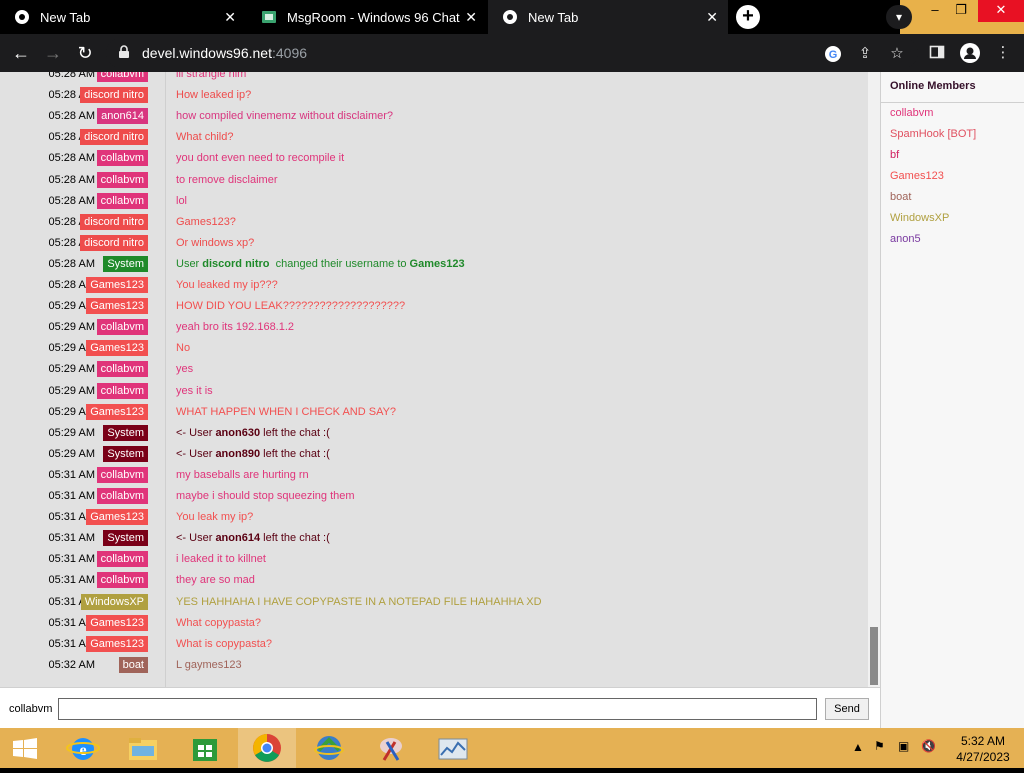  What do you see at coordinates (952, 218) in the screenshot?
I see `member-item: WindowsXP` at bounding box center [952, 218].